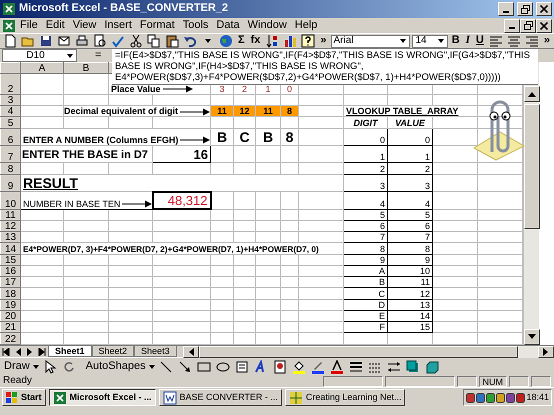 The width and height of the screenshot is (554, 415). What do you see at coordinates (190, 352) in the screenshot?
I see `scroll-left-button` at bounding box center [190, 352].